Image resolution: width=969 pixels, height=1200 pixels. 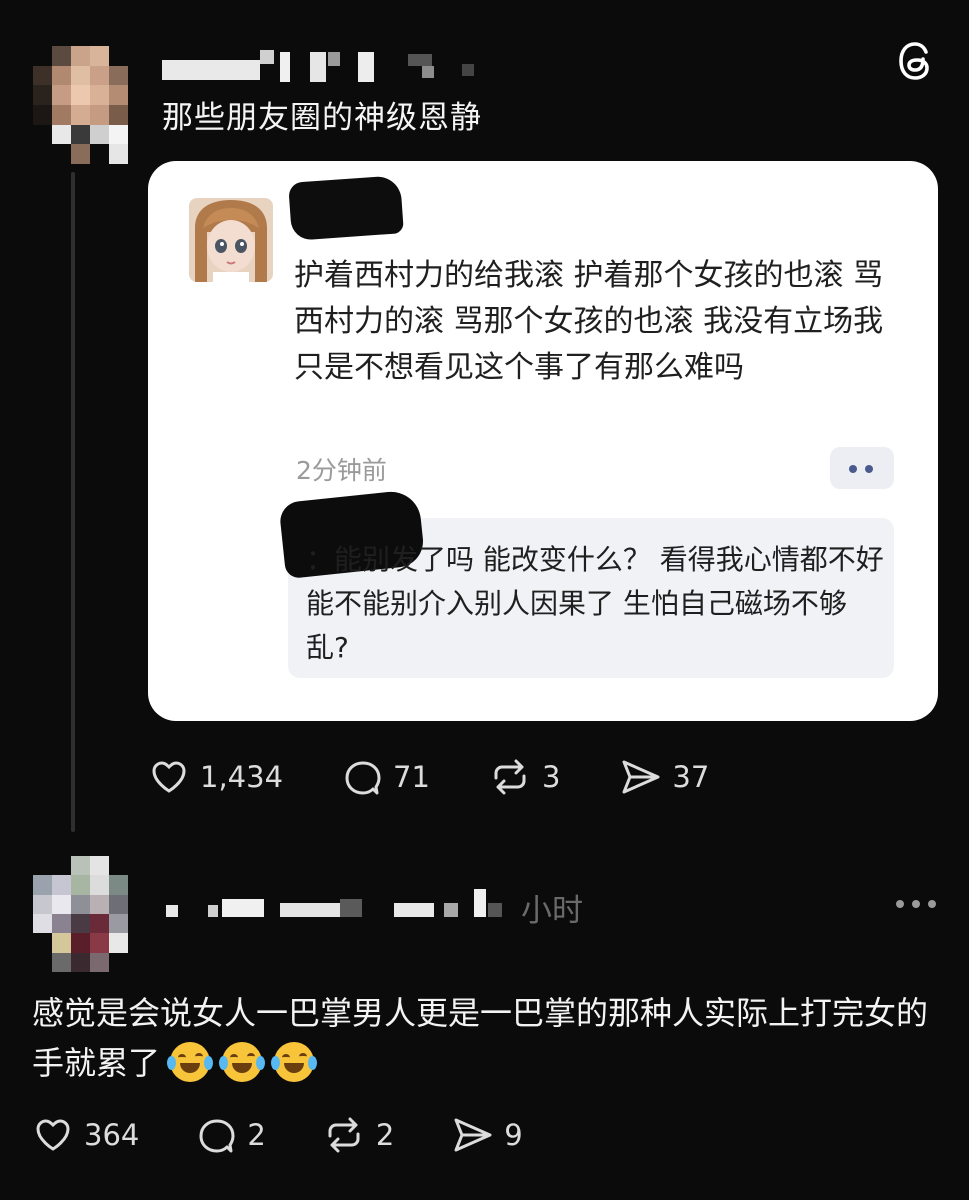 I want to click on comment-count: 71, so click(x=411, y=777).